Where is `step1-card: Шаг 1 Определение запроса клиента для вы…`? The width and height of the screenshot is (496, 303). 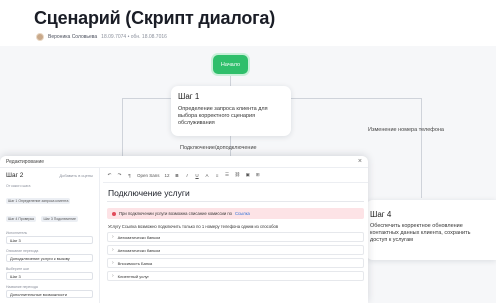
step1-card: Шаг 1 Определение запроса клиента для вы… is located at coordinates (231, 111).